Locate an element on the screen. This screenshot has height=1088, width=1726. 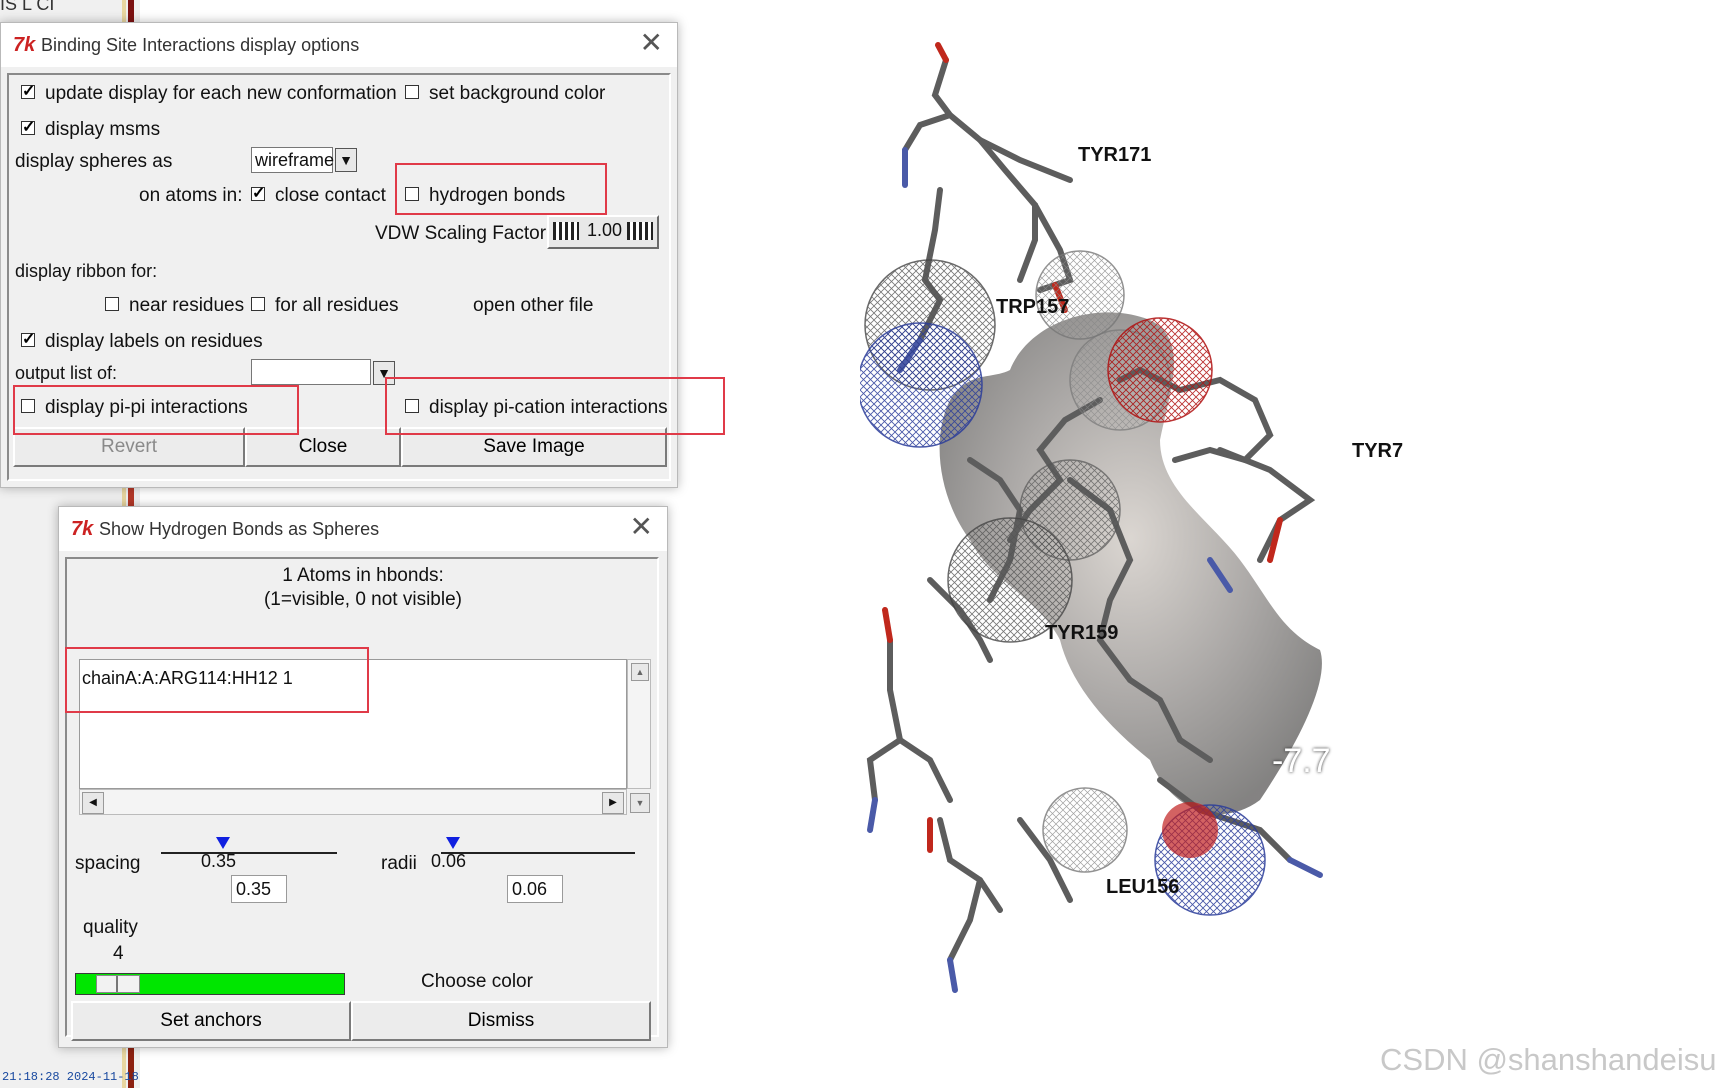
residue-label: LEU156 is located at coordinates (1143, 887).